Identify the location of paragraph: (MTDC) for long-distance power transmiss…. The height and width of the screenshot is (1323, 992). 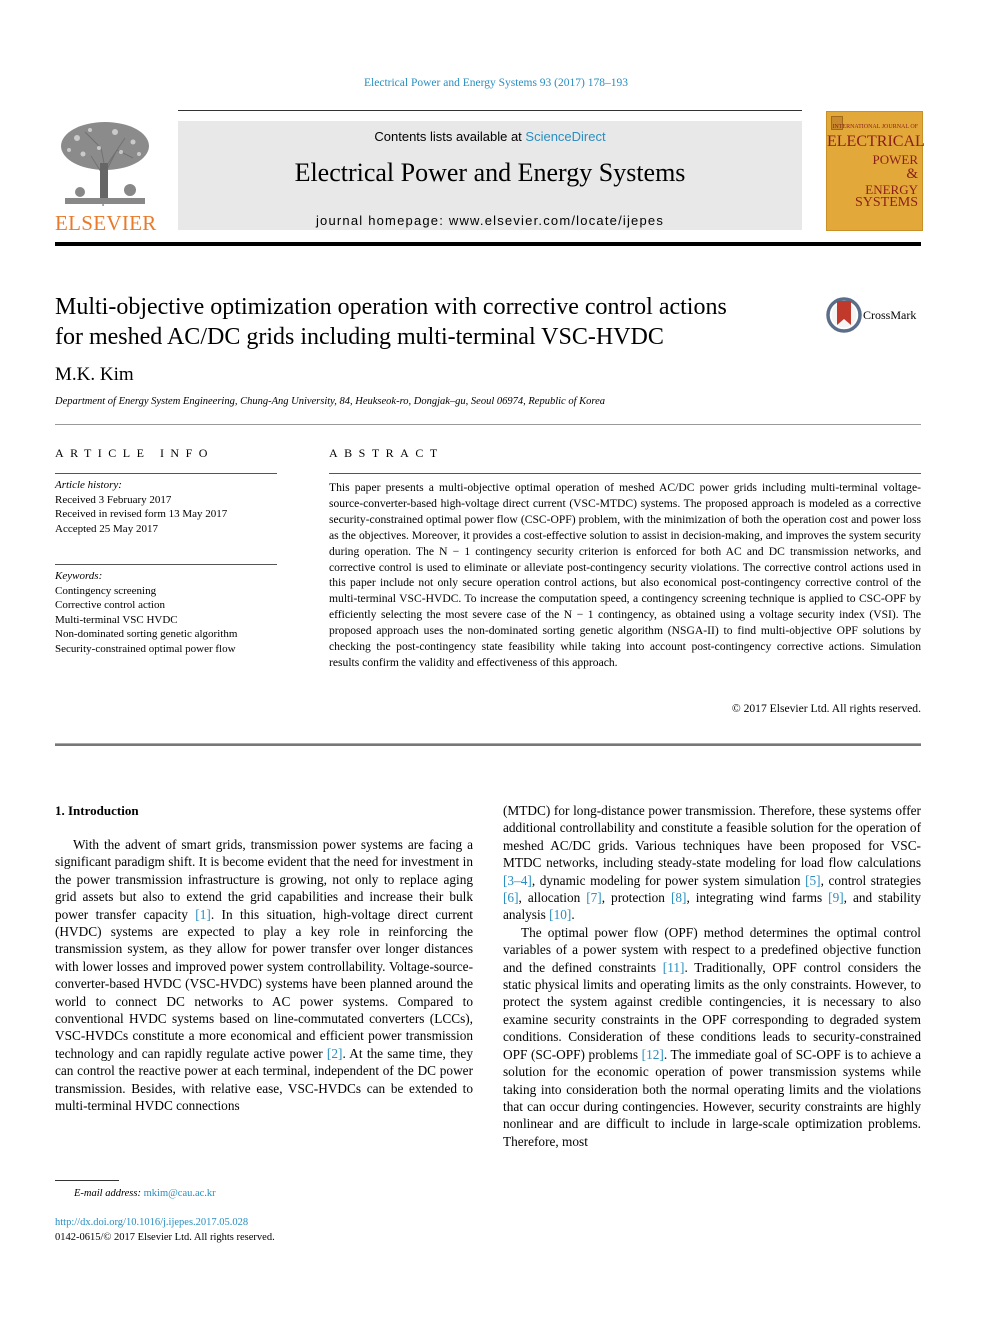
(712, 863).